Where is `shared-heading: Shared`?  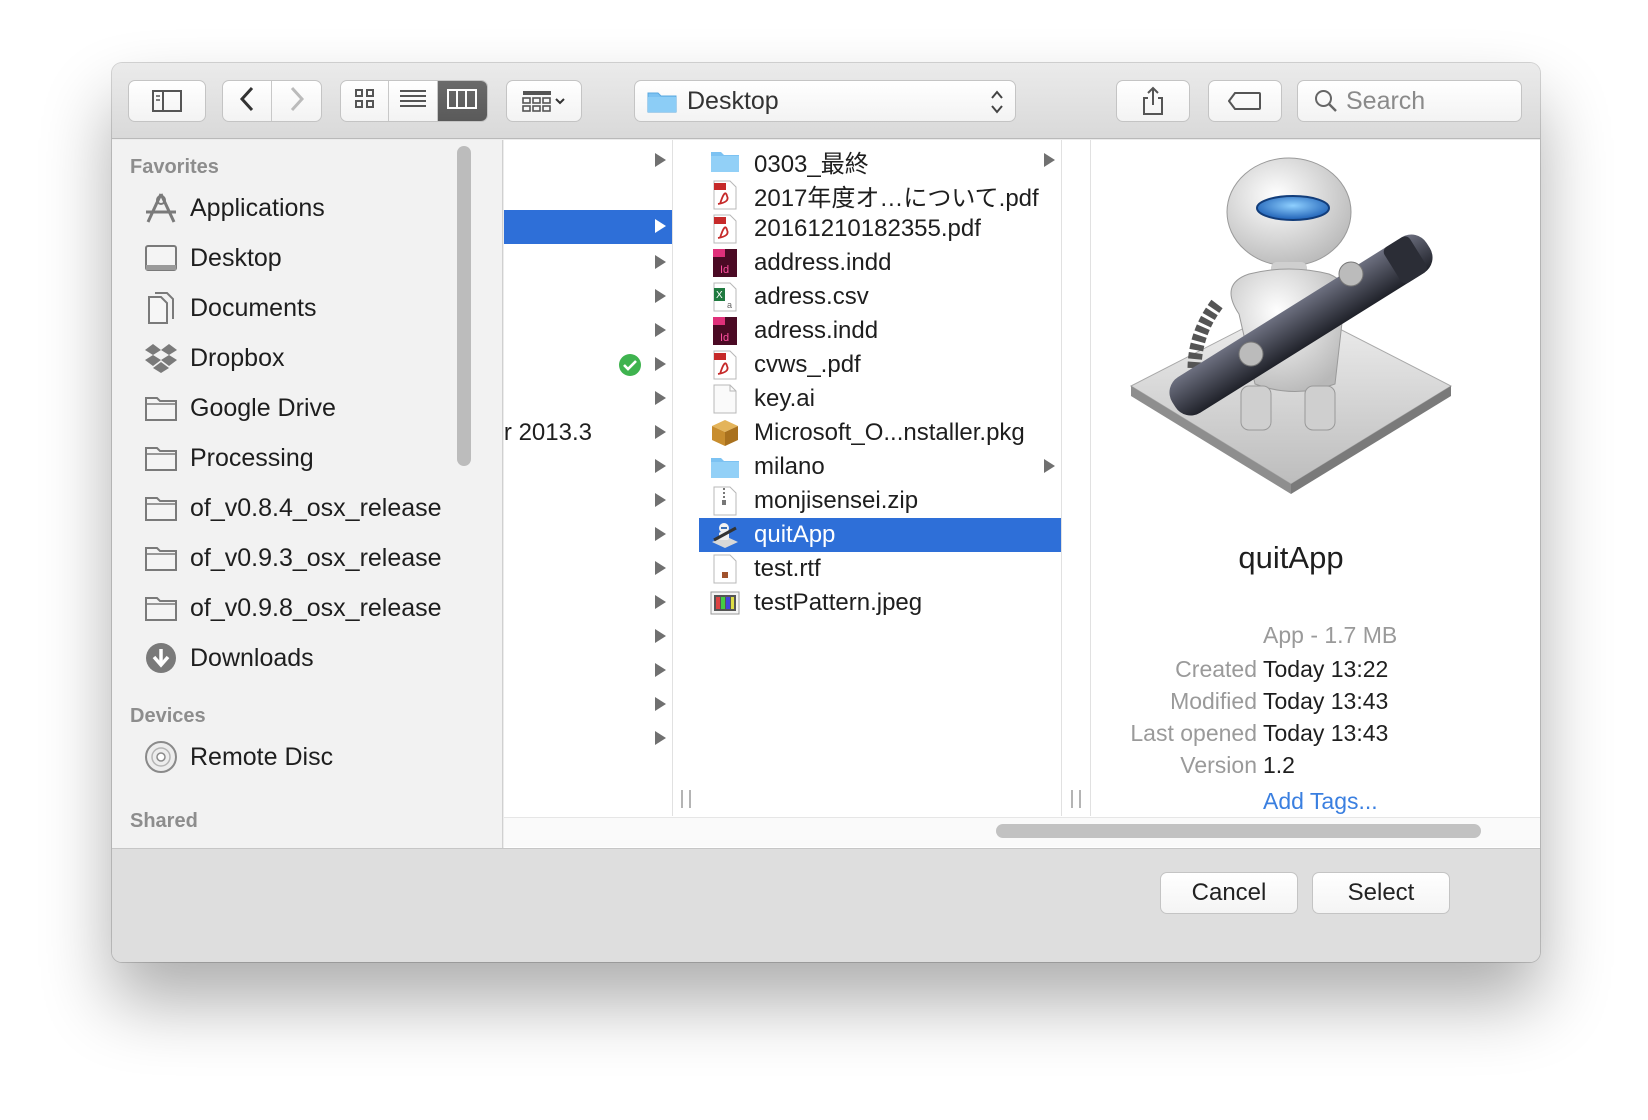 shared-heading: Shared is located at coordinates (164, 821).